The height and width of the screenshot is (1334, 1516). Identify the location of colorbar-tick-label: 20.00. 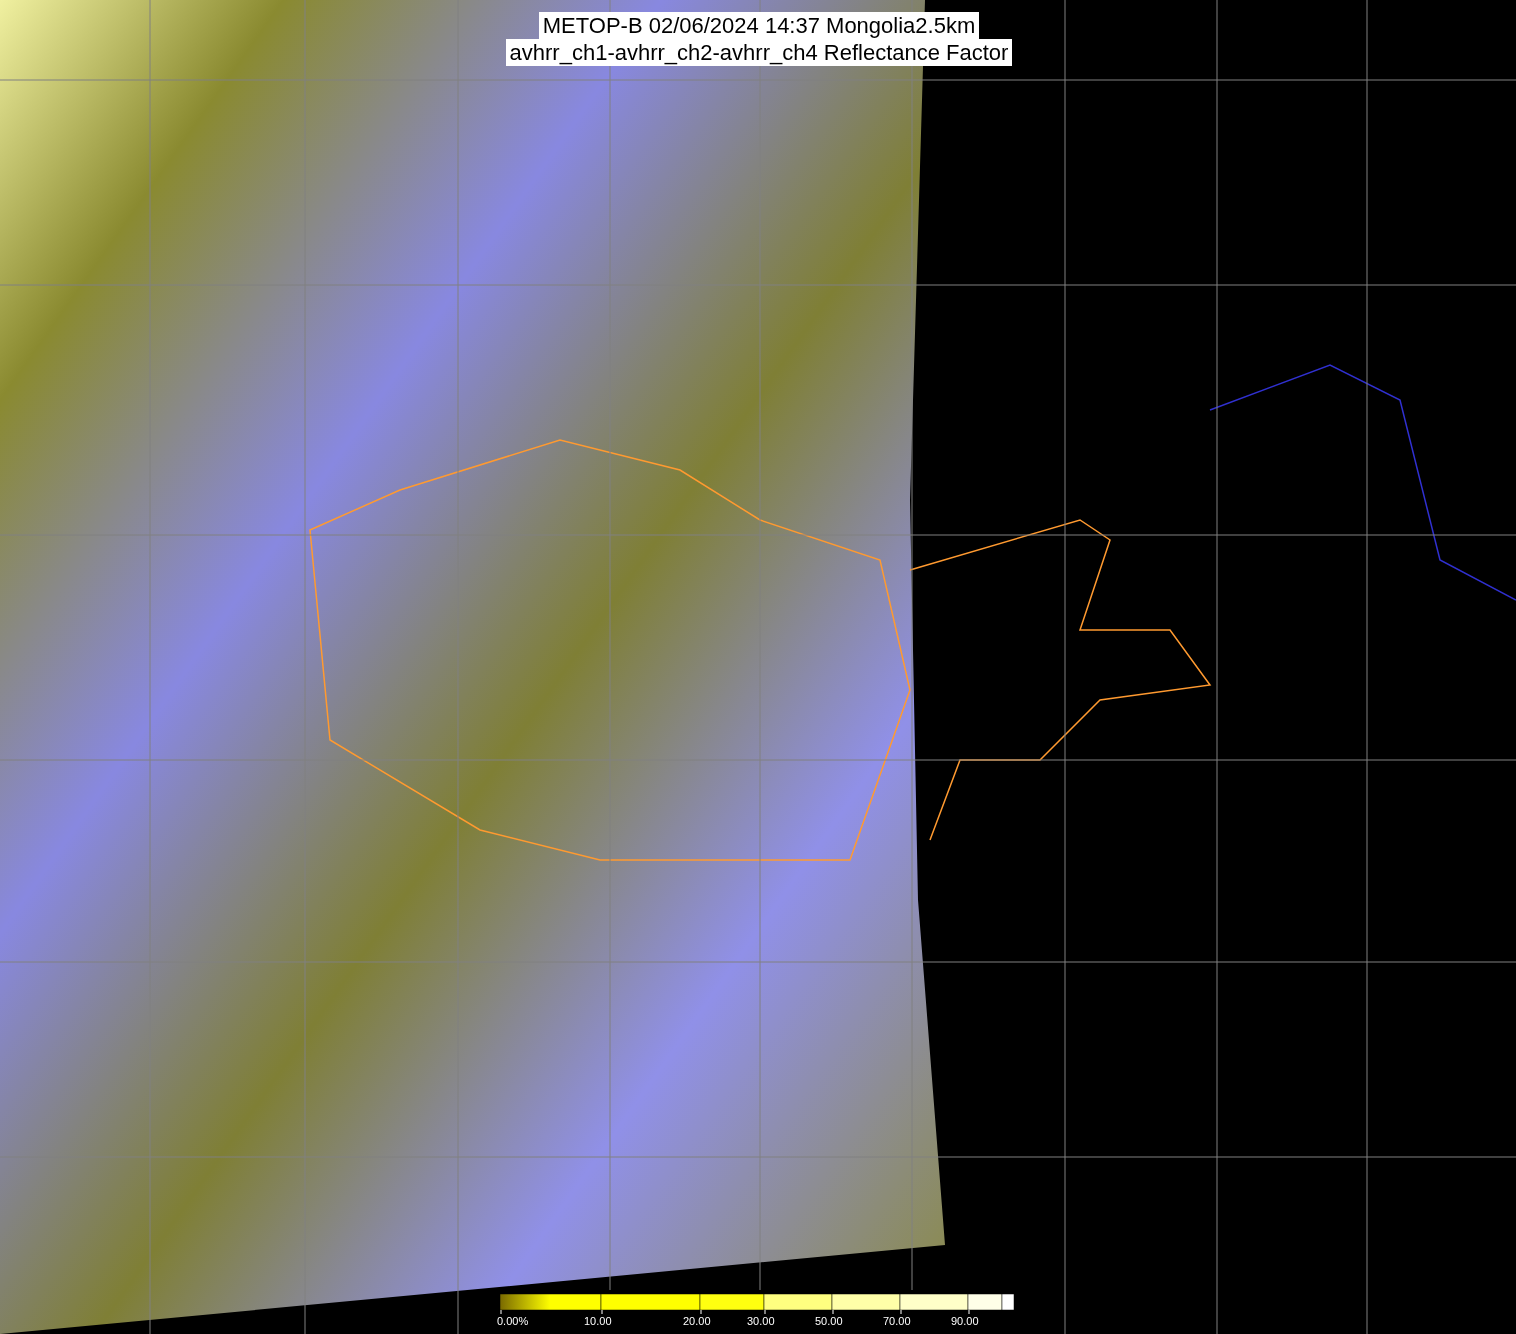
(697, 1321).